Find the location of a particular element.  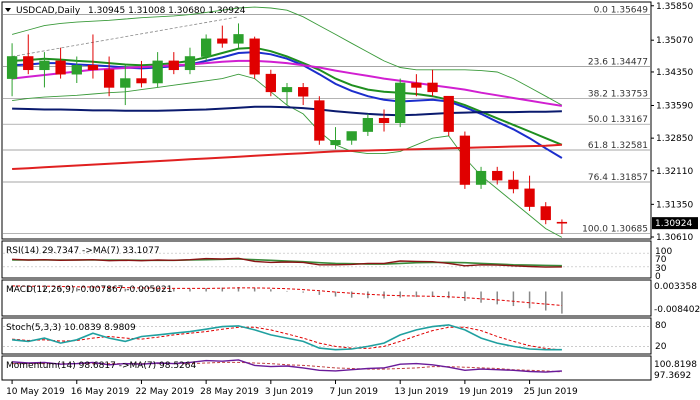

macd-label: MACD(12,26,9) -0.007867 -0.005021 is located at coordinates (89, 290).